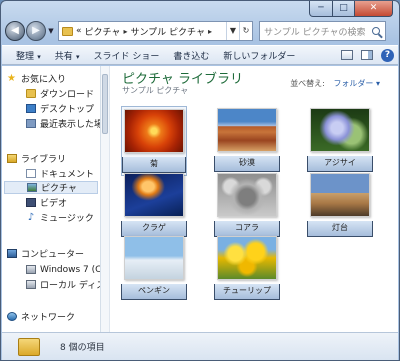 This screenshot has height=361, width=400. I want to click on tulips-thumbnail, so click(247, 258).